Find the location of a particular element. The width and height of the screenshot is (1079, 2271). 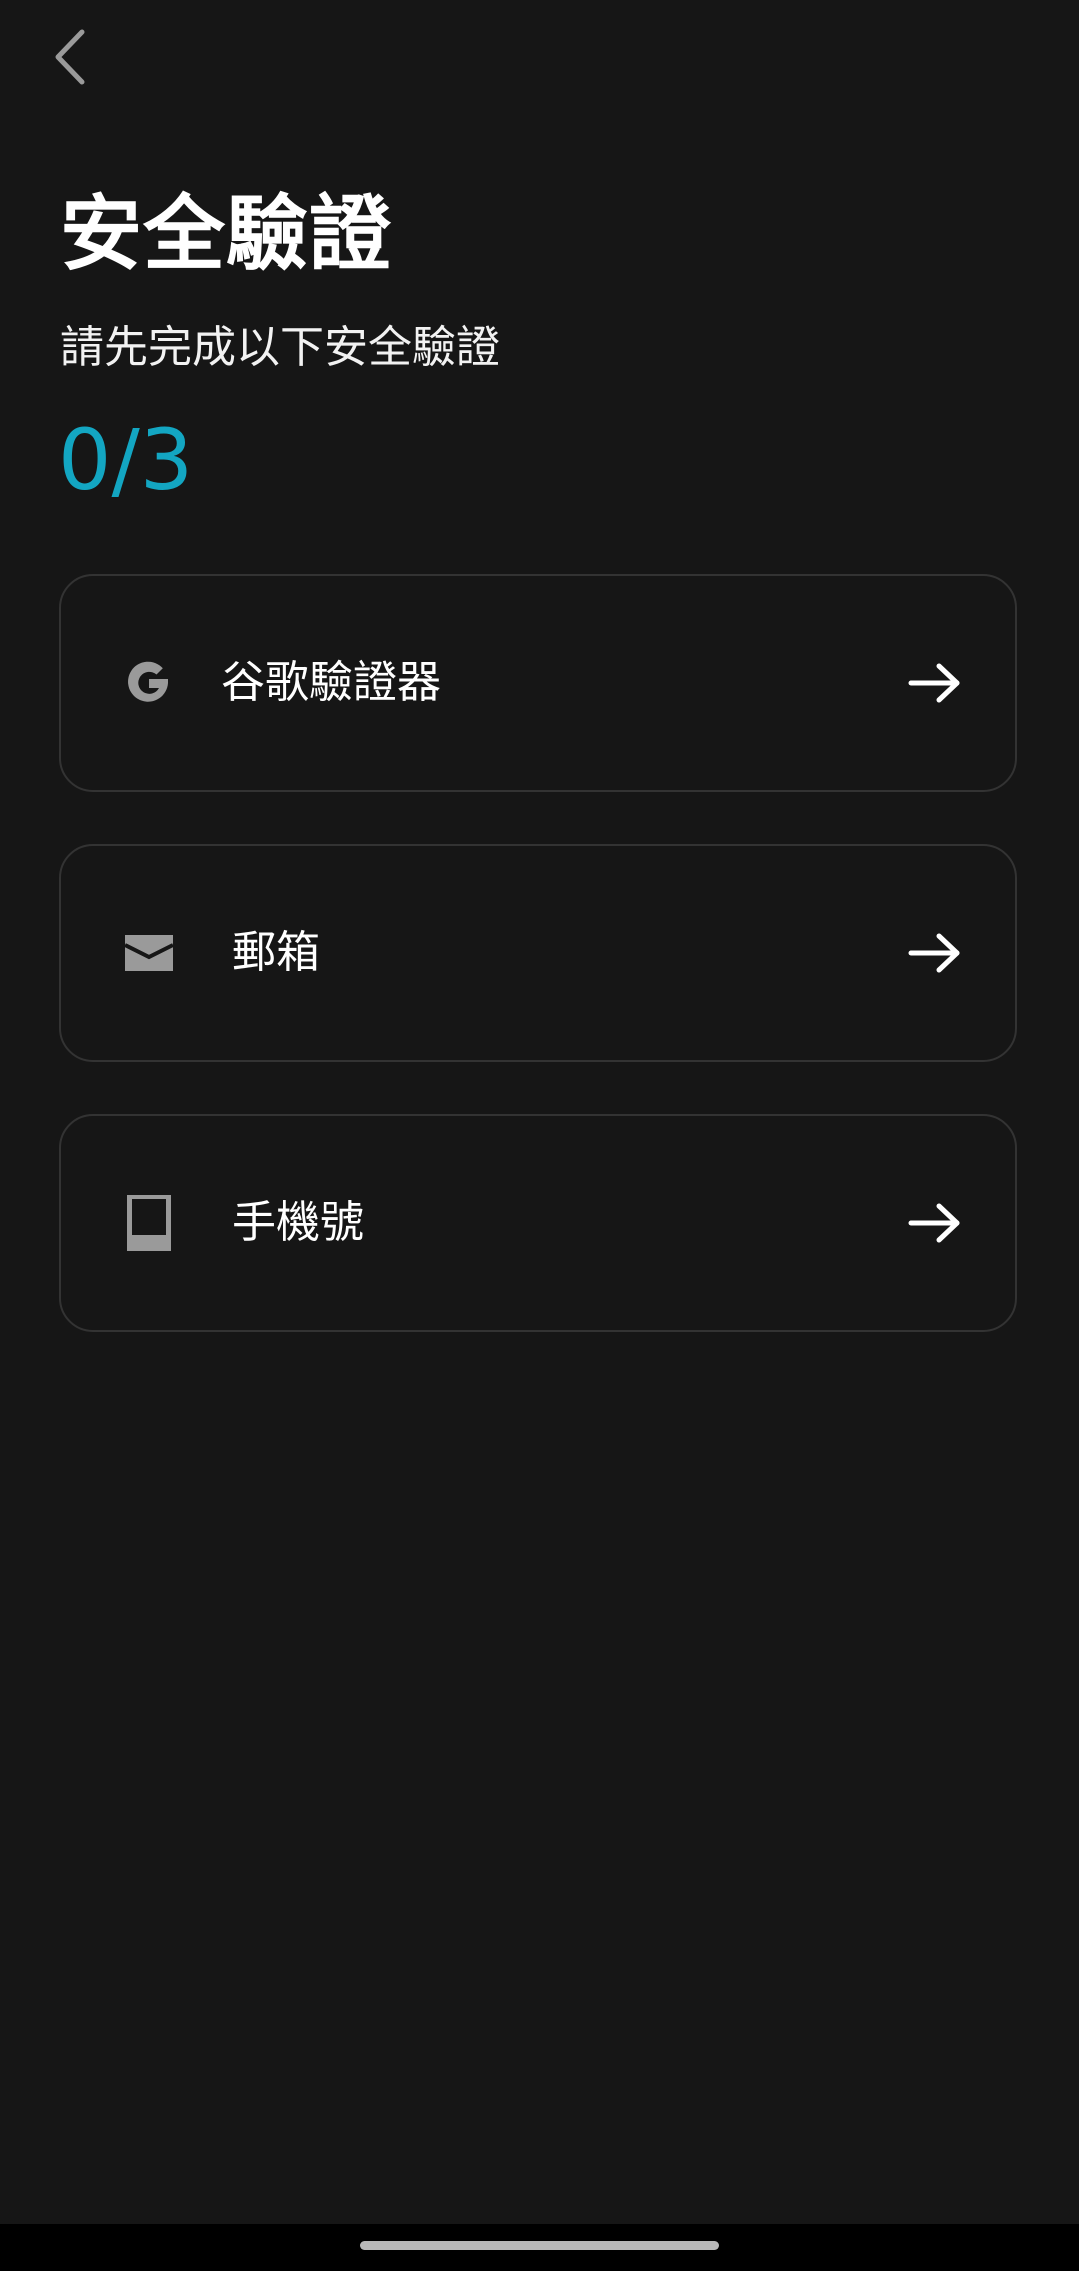

back-button is located at coordinates (85, 57).